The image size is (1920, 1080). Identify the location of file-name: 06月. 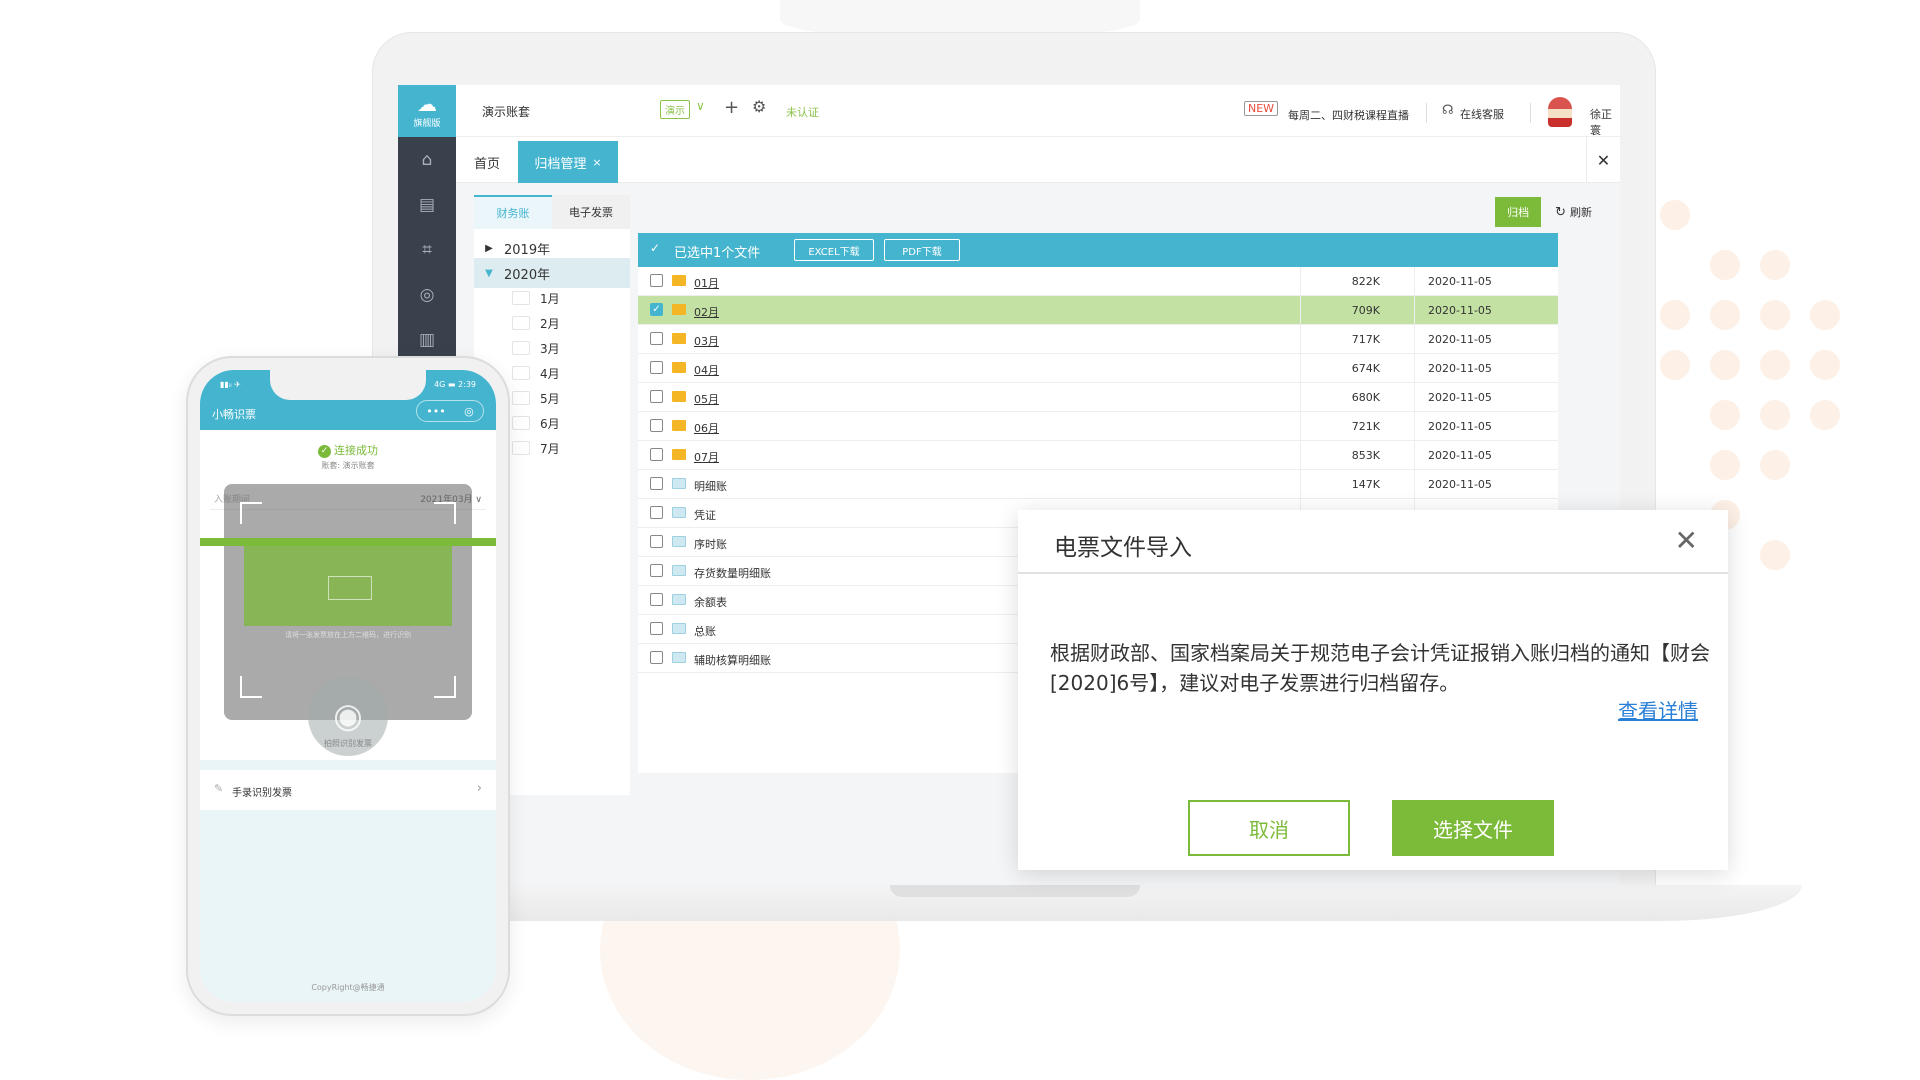
(706, 428).